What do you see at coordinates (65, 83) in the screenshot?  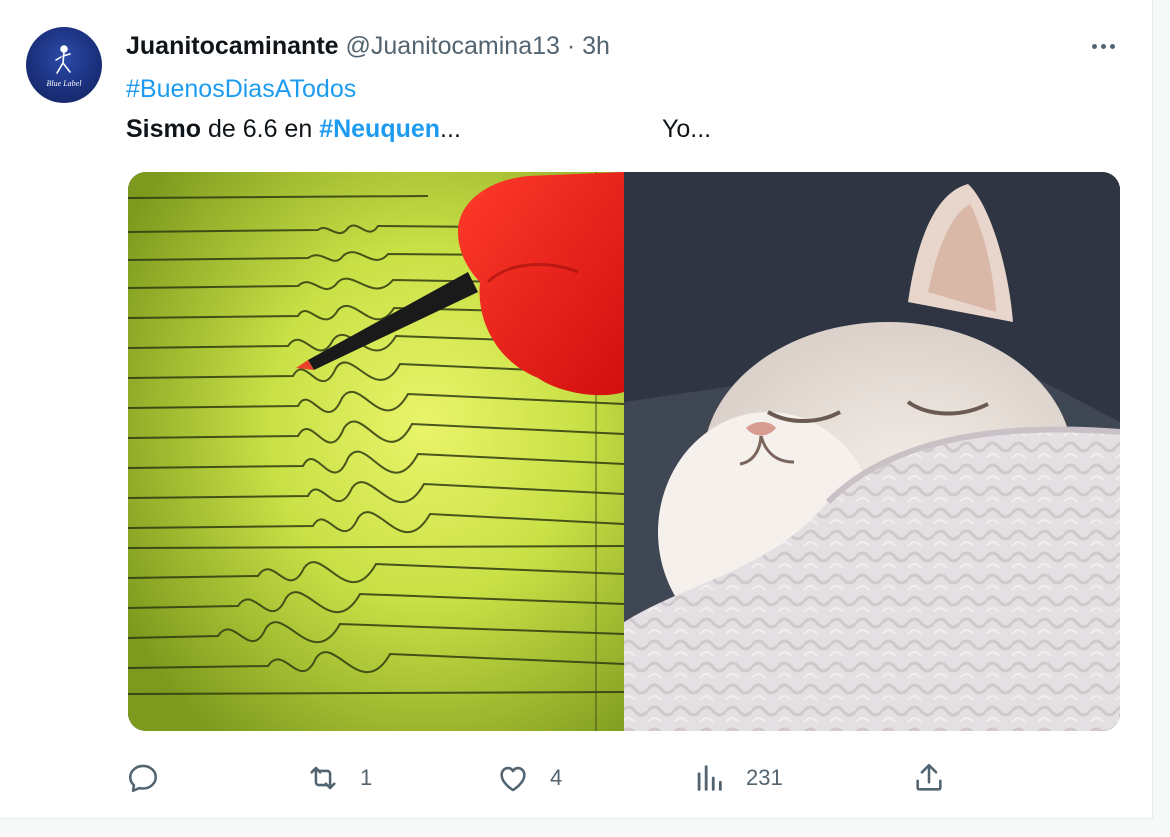 I see `avatar-label: Blue Label` at bounding box center [65, 83].